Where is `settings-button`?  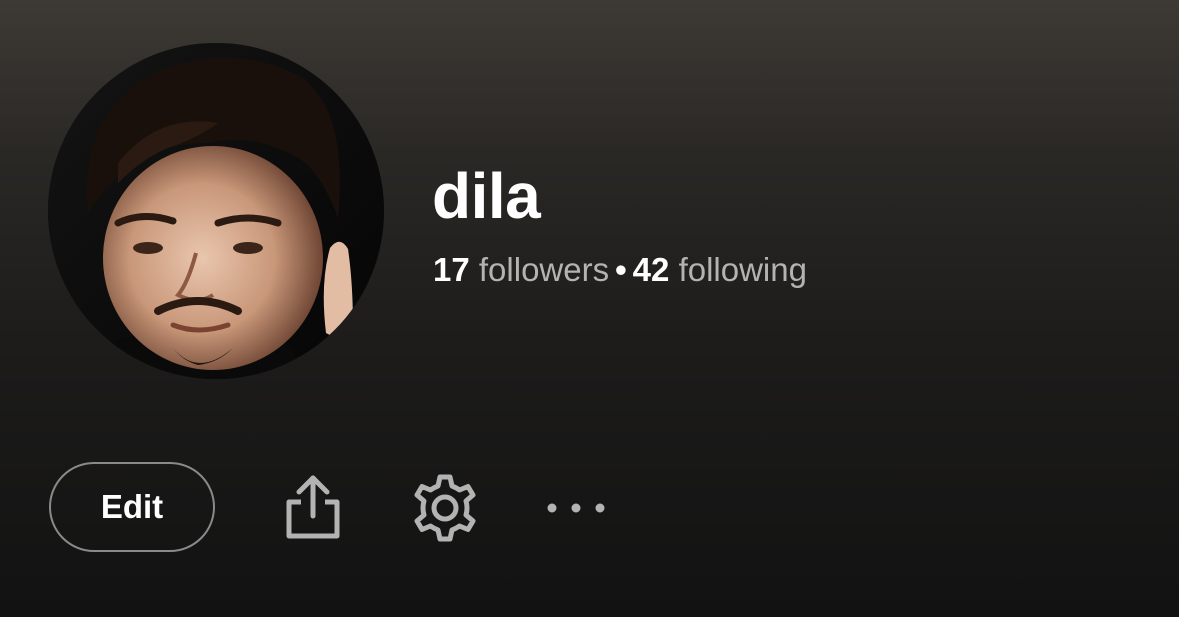 settings-button is located at coordinates (445, 508).